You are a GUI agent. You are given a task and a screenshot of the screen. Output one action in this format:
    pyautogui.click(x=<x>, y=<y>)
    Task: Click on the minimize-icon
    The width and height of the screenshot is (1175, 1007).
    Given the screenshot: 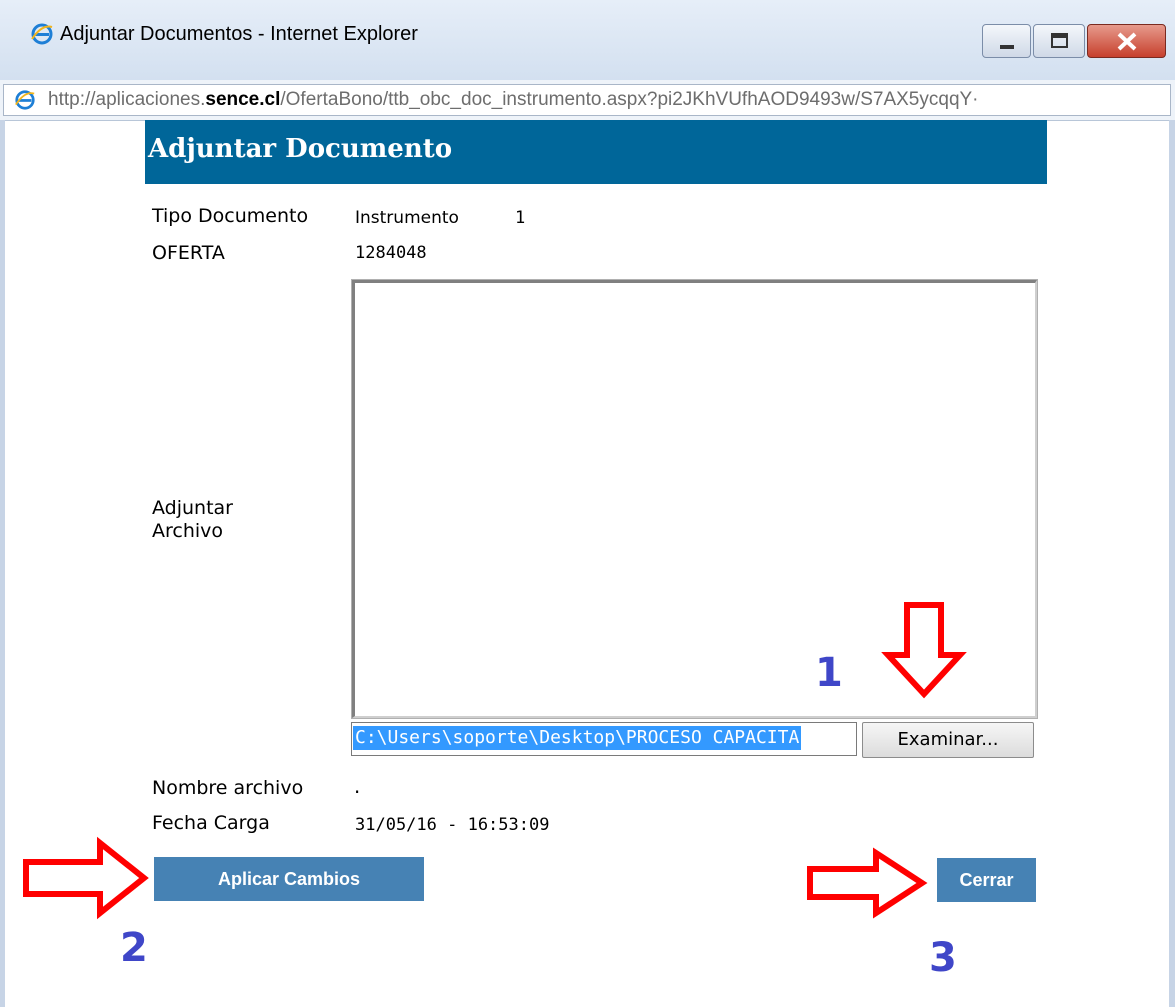 What is the action you would take?
    pyautogui.click(x=1007, y=47)
    